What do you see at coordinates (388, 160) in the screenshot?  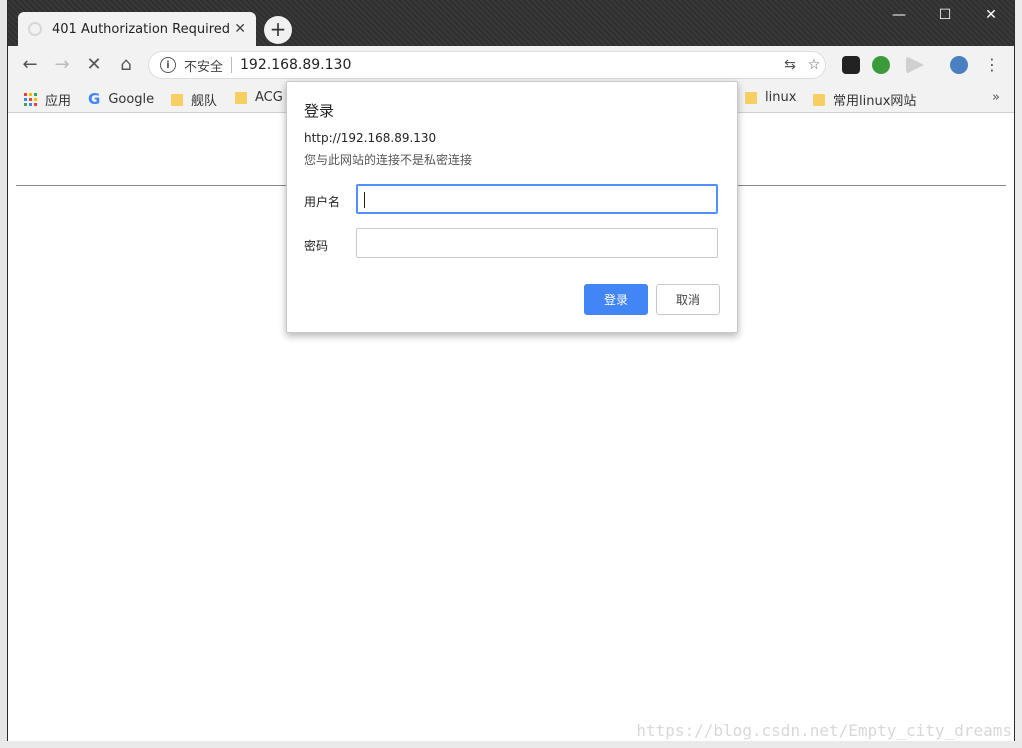 I see `dialog-warning: 您与此网站的连接不是私密连接` at bounding box center [388, 160].